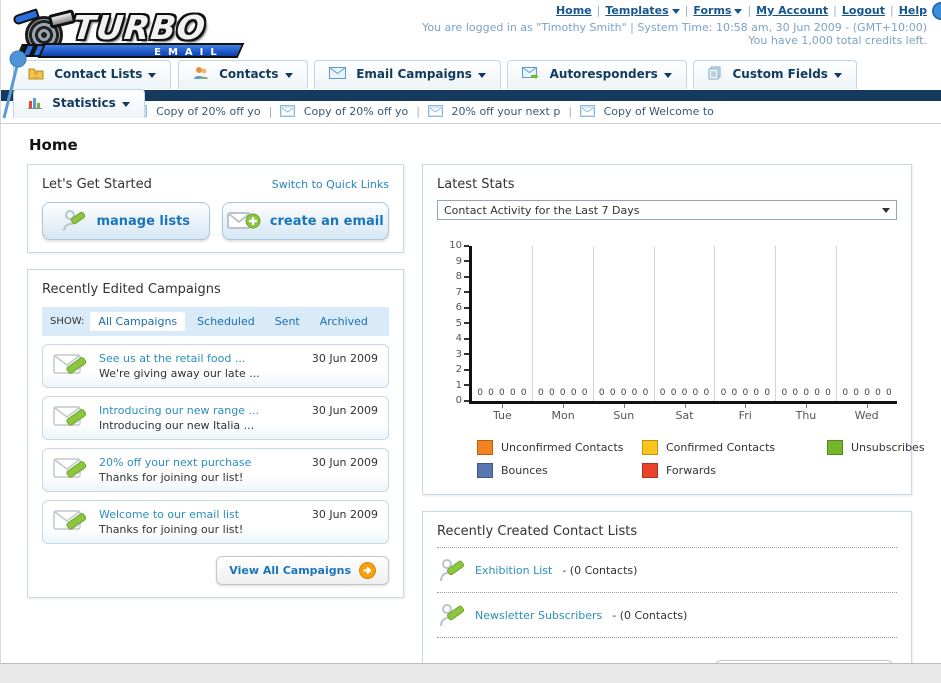 The height and width of the screenshot is (683, 941). Describe the element at coordinates (462, 261) in the screenshot. I see `y-tick-label: 9` at that location.